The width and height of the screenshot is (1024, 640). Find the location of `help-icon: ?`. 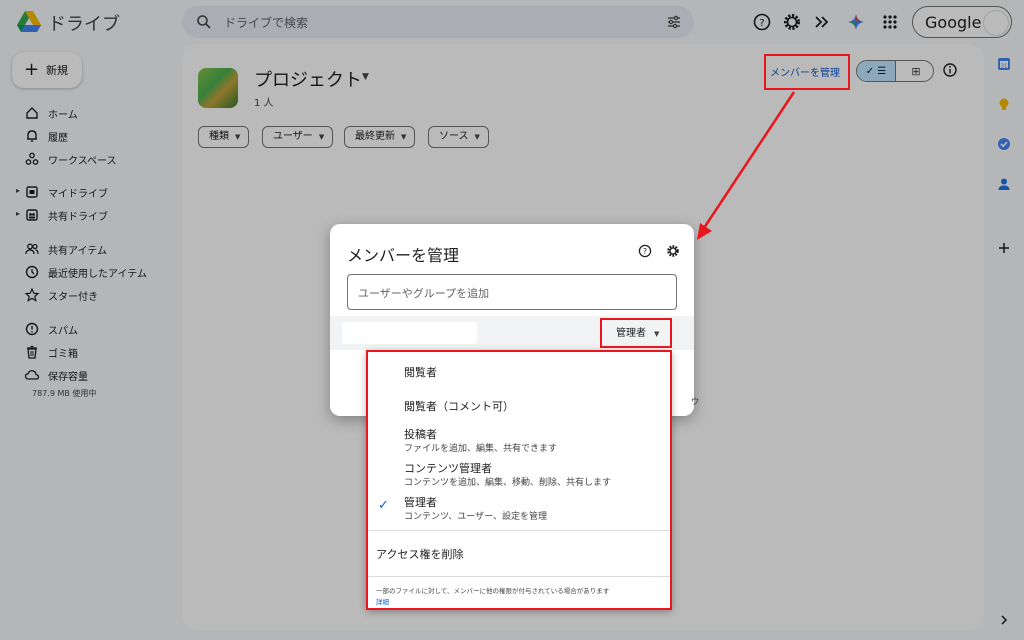

help-icon: ? is located at coordinates (645, 251).